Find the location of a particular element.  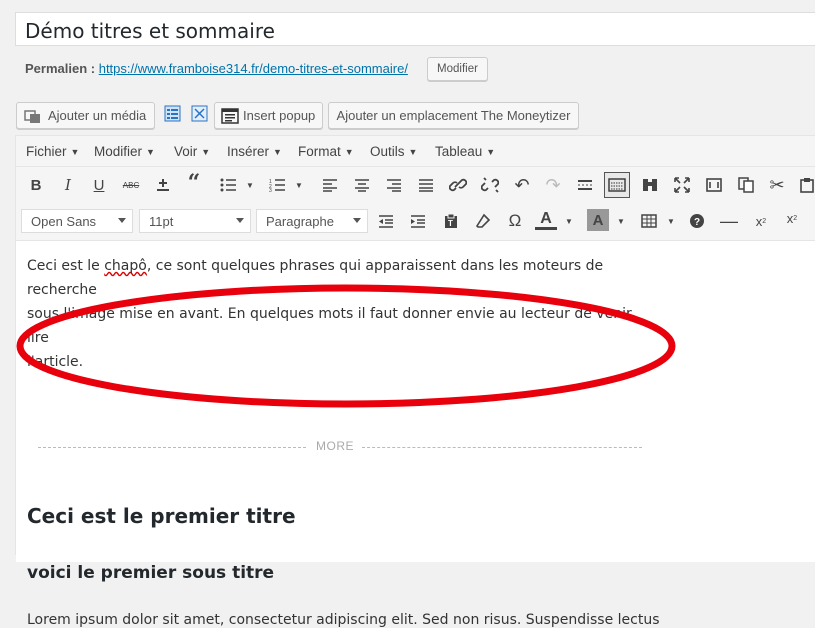

background-color-icon: A is located at coordinates (598, 220).